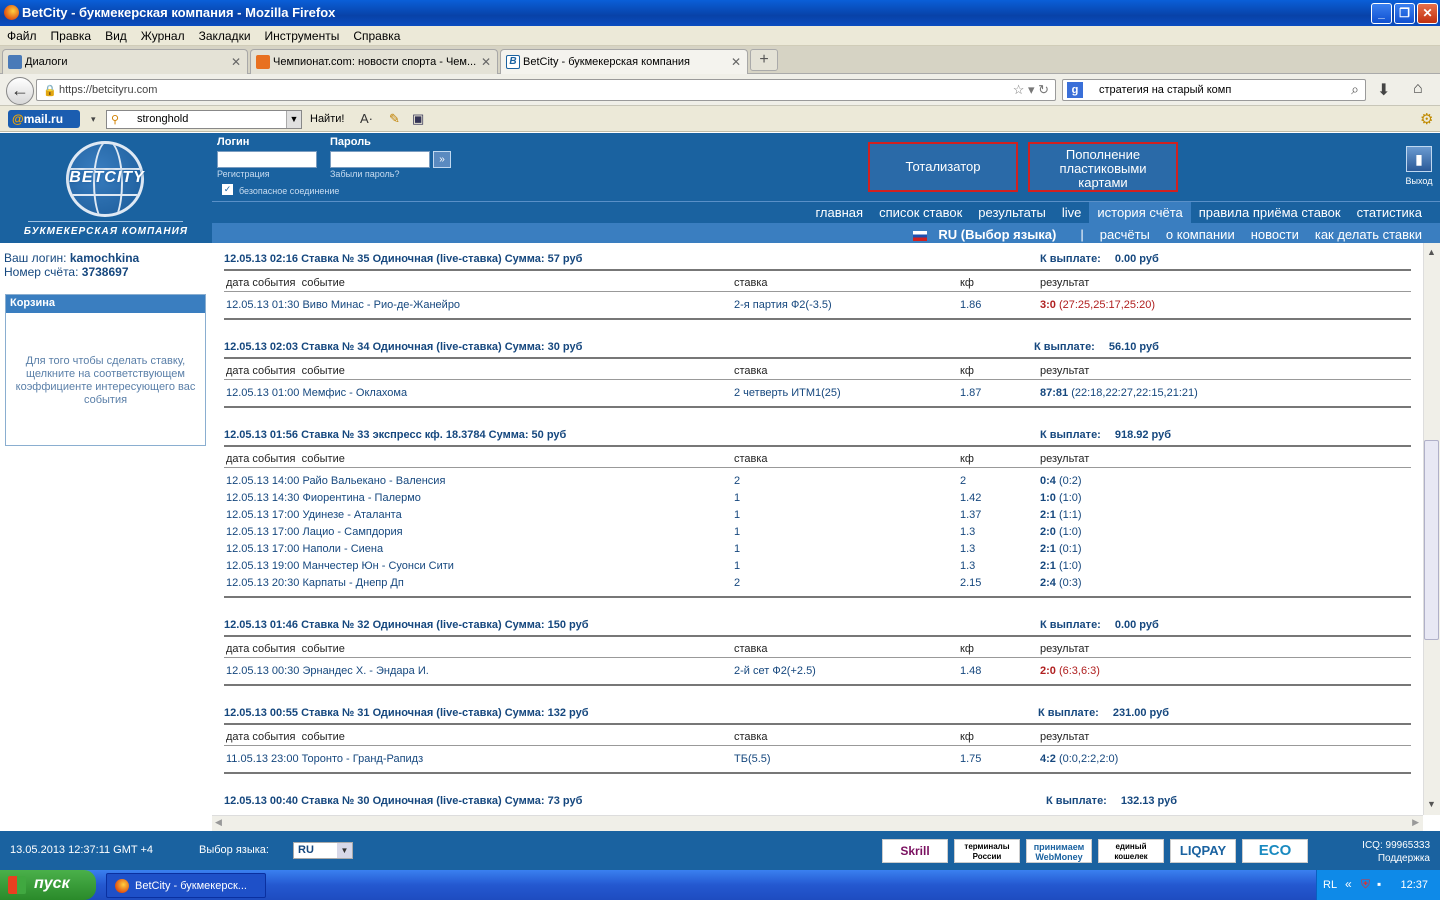 The image size is (1440, 900). I want to click on font-size-icon: A·, so click(366, 118).